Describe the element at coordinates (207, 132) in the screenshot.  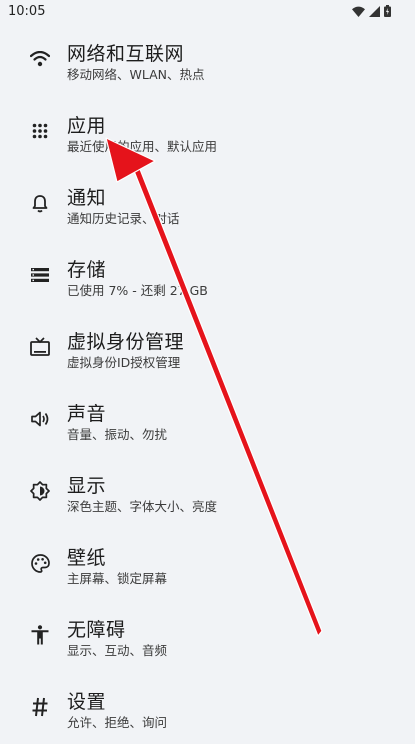
I see `settings-item-apps: 应用 最近使用的应用、默认应用` at that location.